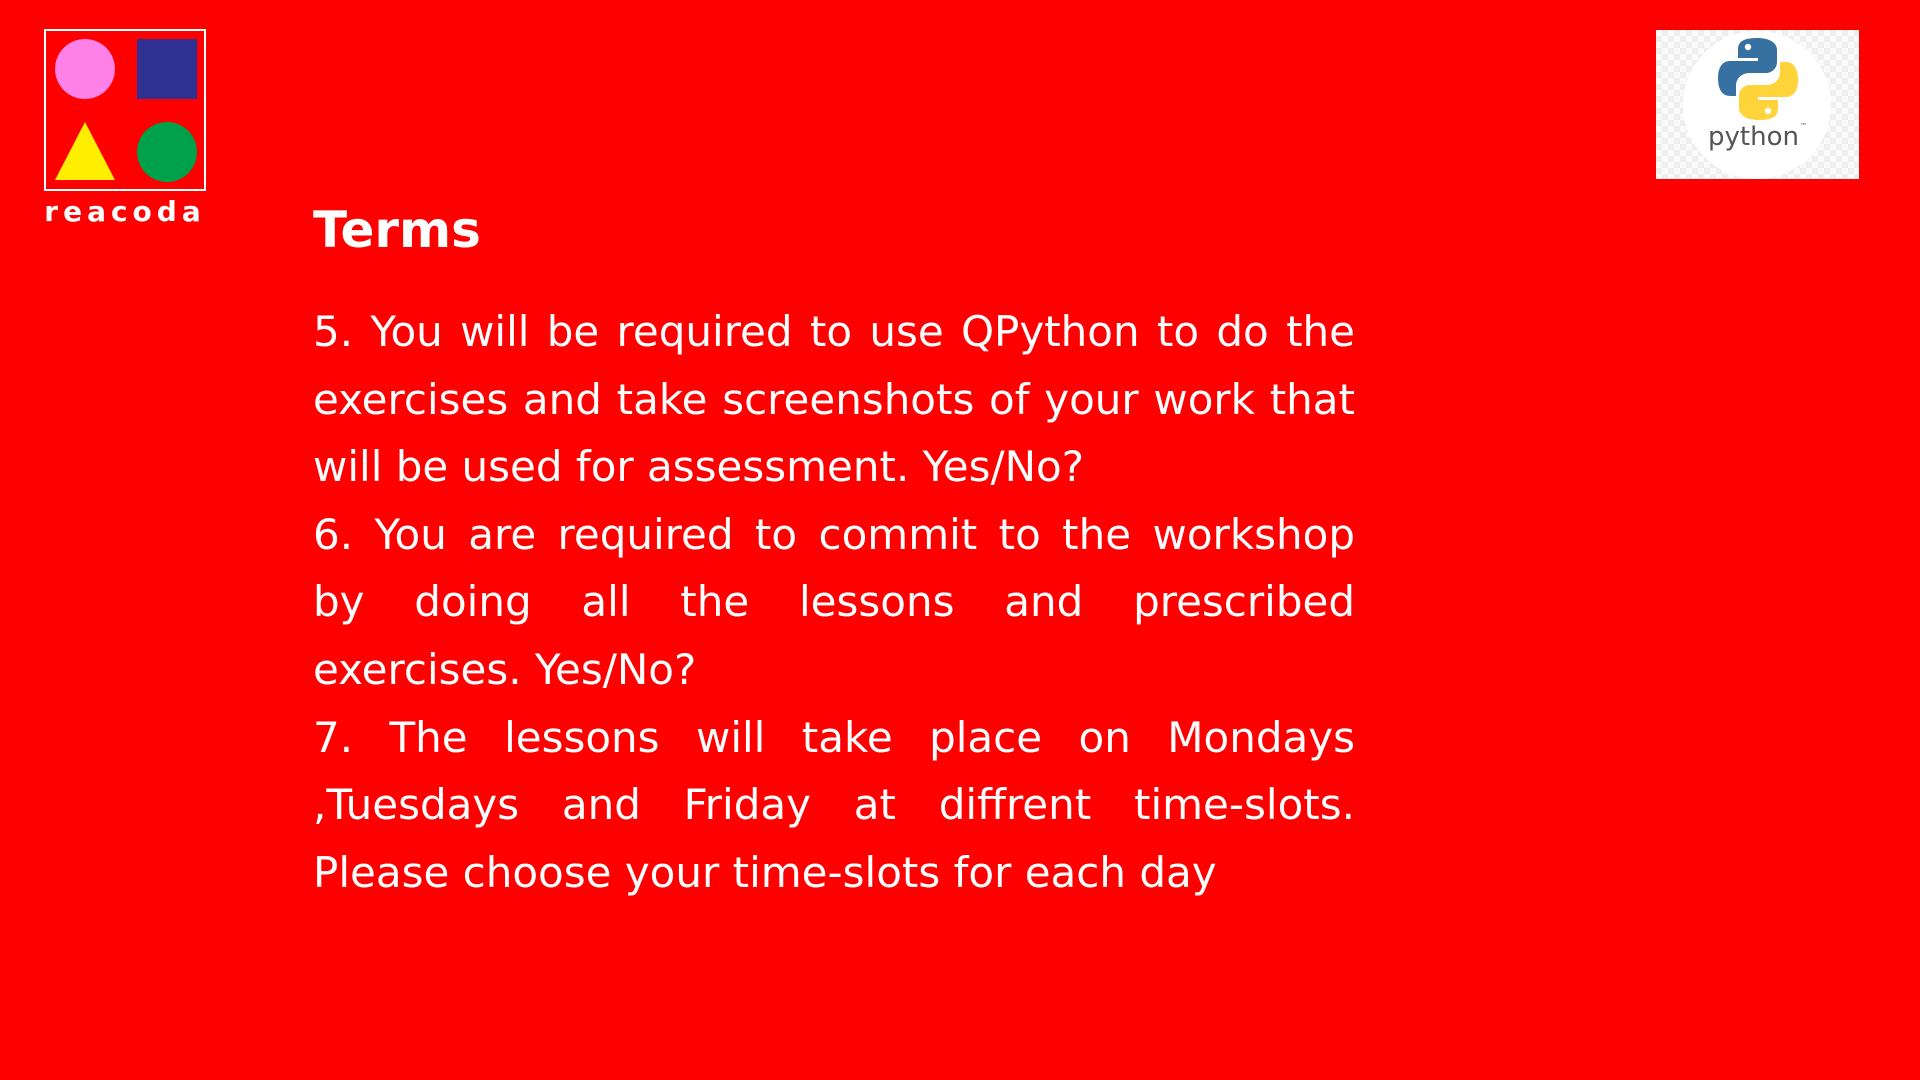 This screenshot has width=1920, height=1080. Describe the element at coordinates (125, 110) in the screenshot. I see `reacoda-logo` at that location.